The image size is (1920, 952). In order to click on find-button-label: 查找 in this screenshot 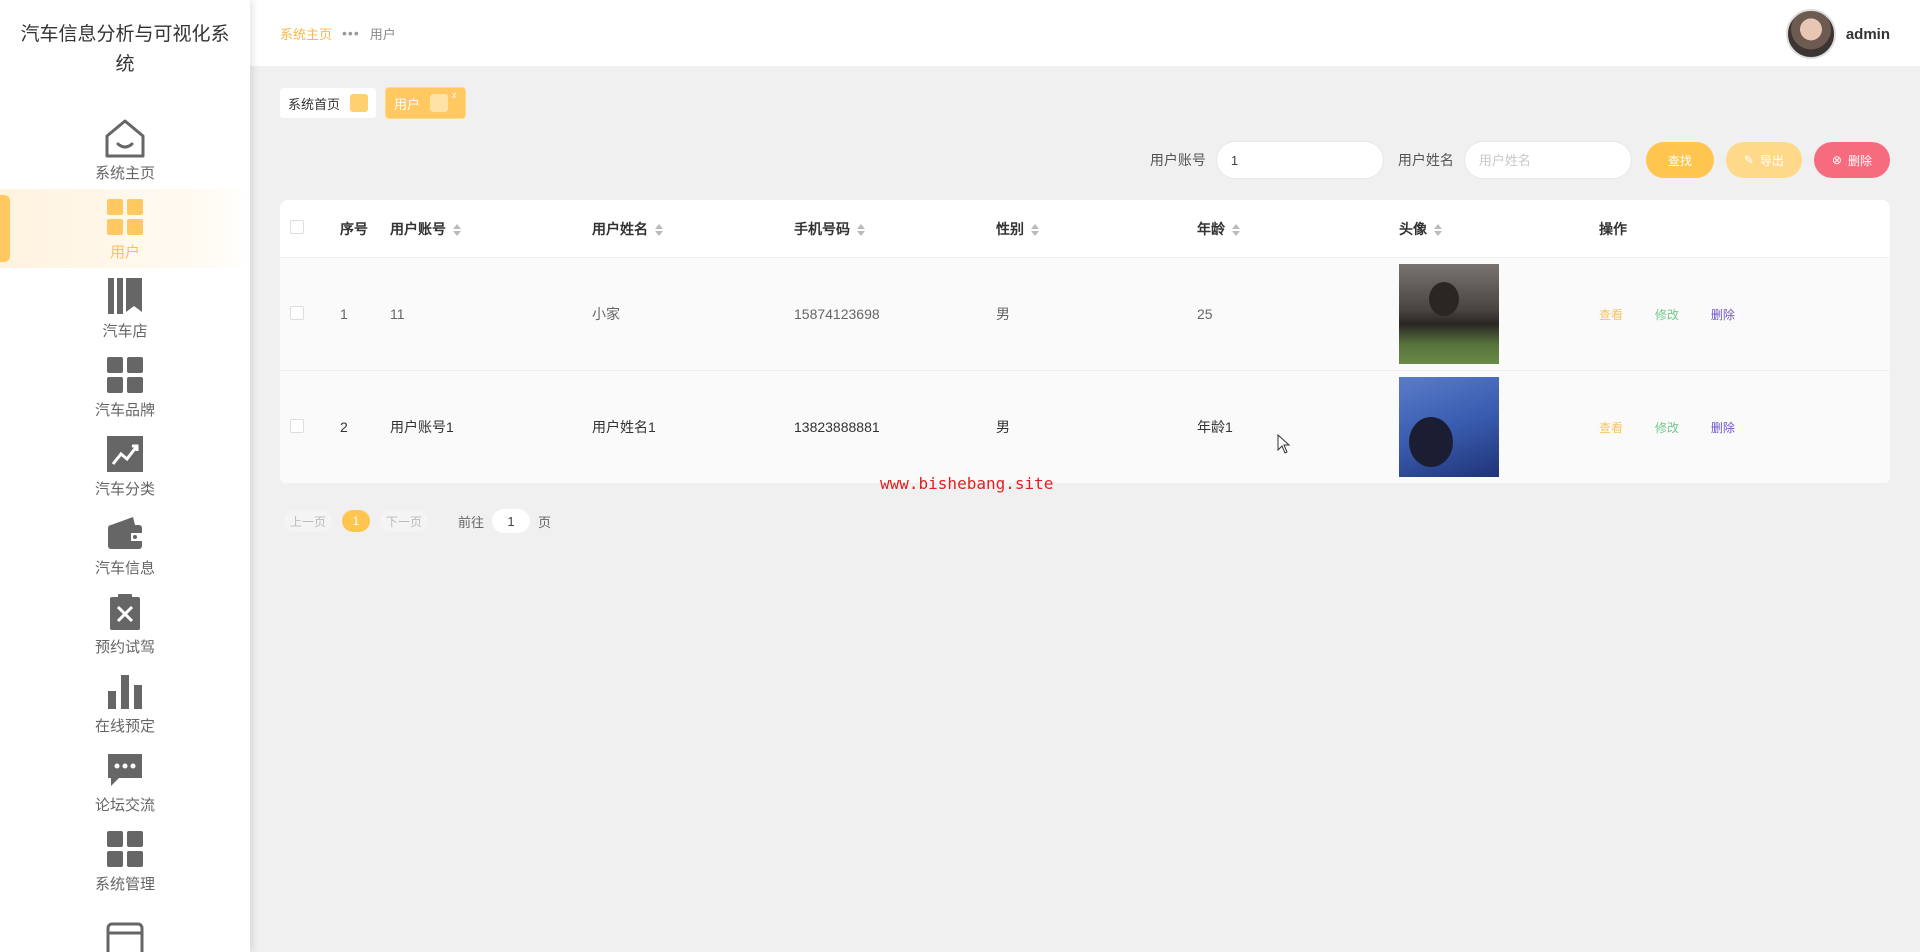, I will do `click(1679, 160)`.